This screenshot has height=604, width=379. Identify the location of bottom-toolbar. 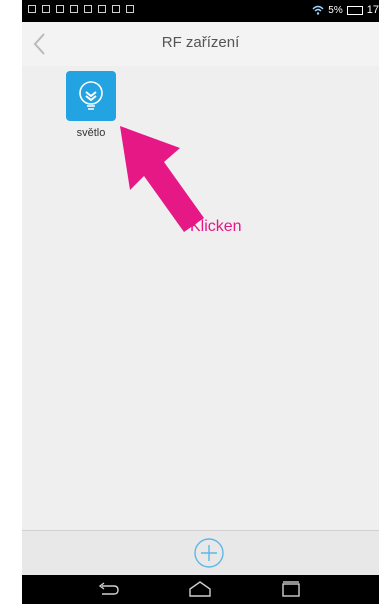
(200, 553).